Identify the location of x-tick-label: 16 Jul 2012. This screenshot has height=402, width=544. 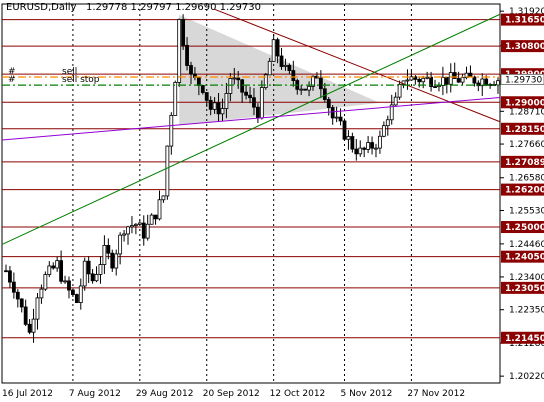
(27, 394).